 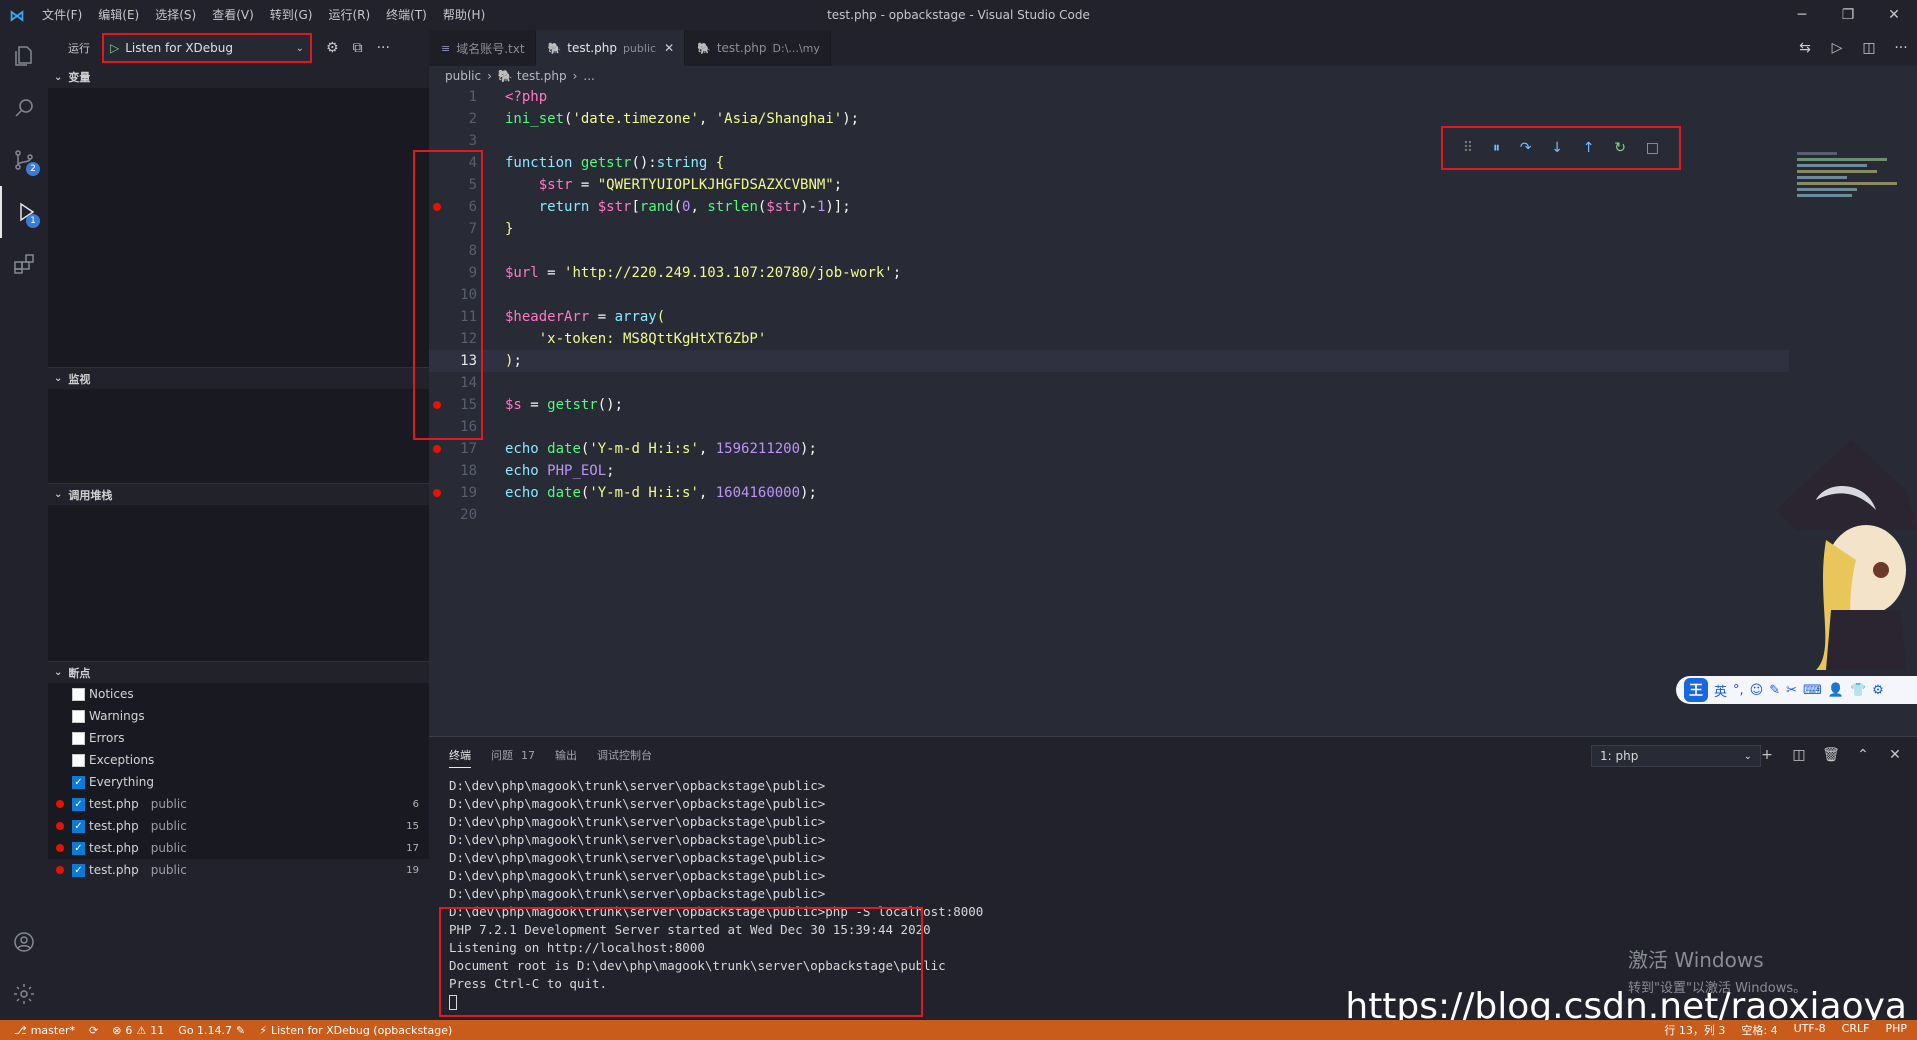 What do you see at coordinates (1810, 1030) in the screenshot?
I see `encoding: UTF-8` at bounding box center [1810, 1030].